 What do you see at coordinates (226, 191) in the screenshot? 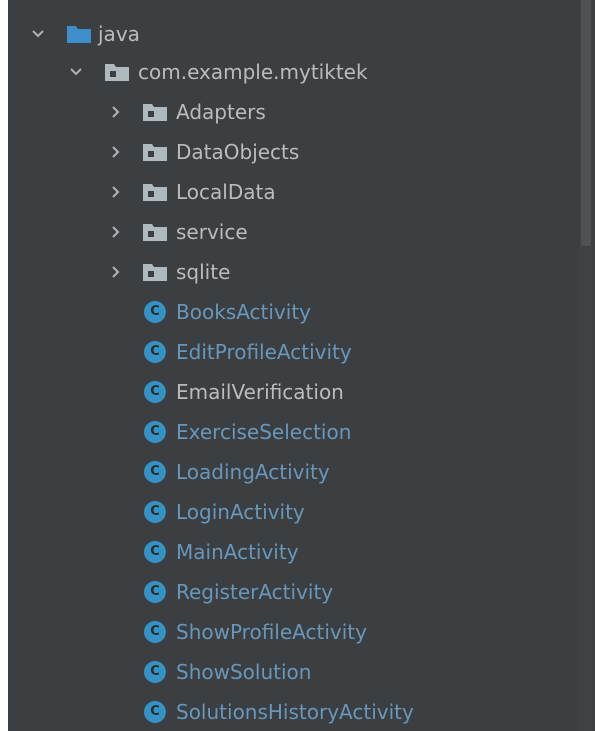
I see `tree-label-subpackage: LocalData` at bounding box center [226, 191].